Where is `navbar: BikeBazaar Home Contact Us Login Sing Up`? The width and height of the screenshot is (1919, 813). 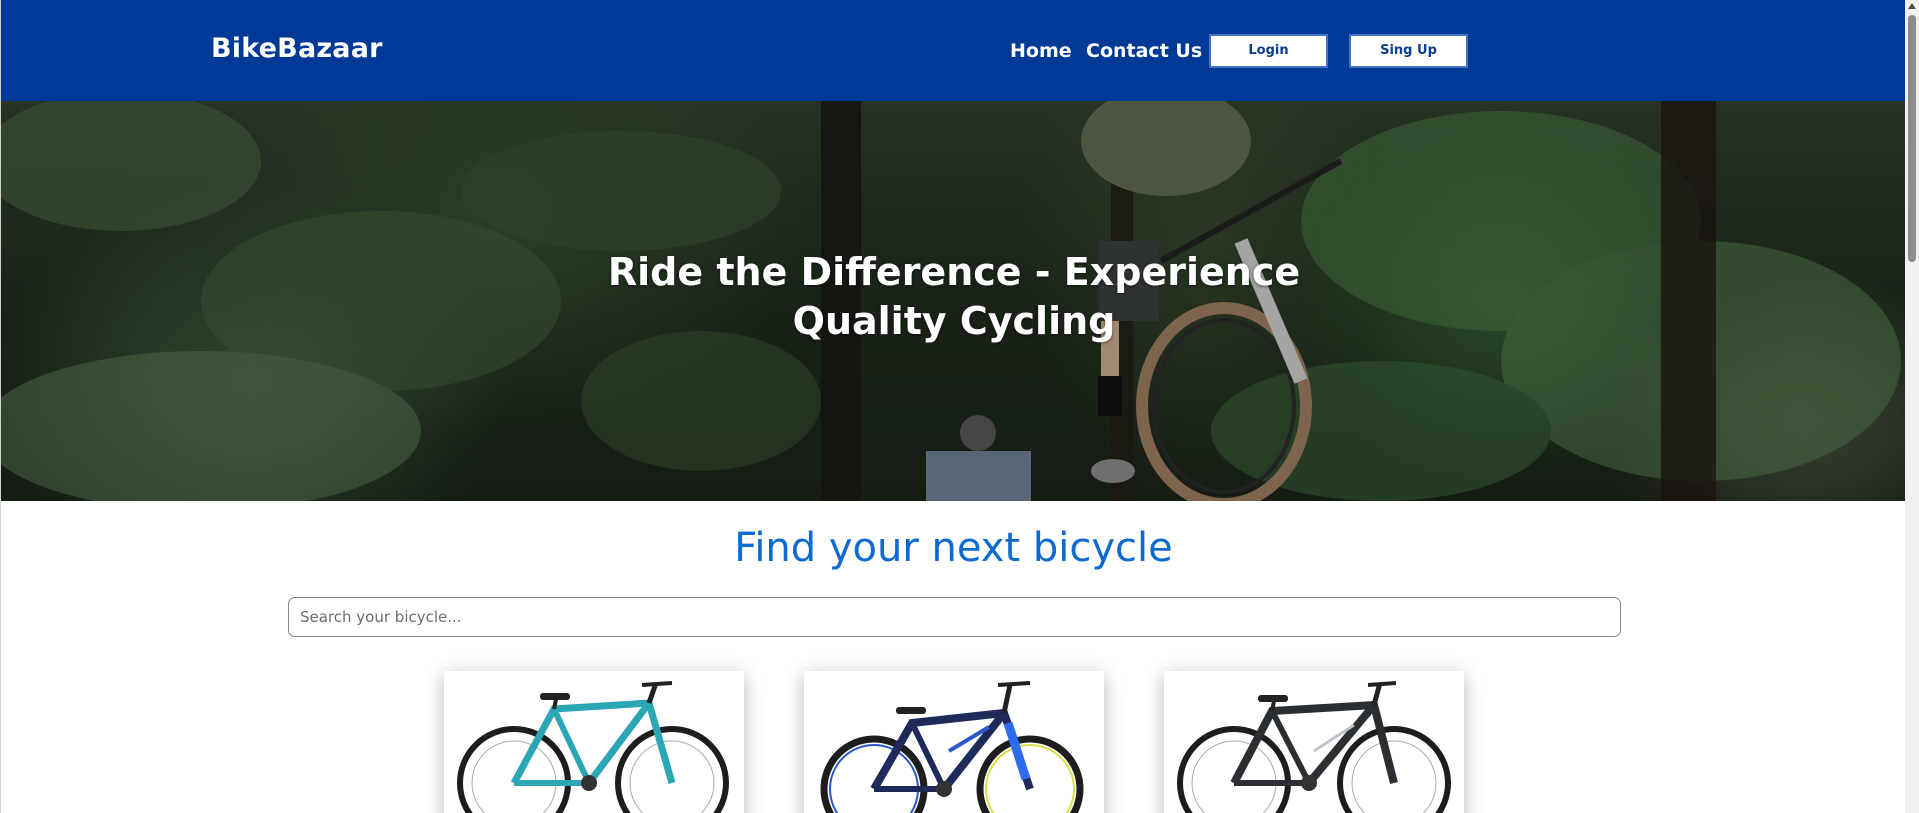 navbar: BikeBazaar Home Contact Us Login Sing Up is located at coordinates (953, 50).